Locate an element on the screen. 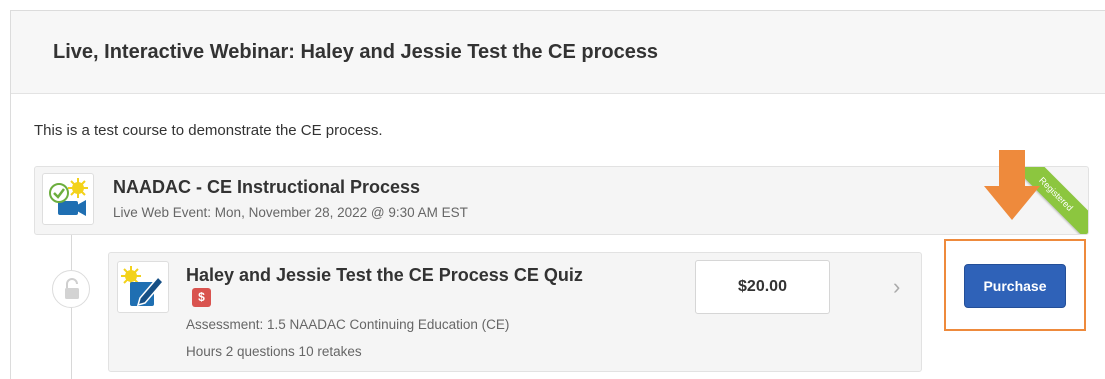 The height and width of the screenshot is (379, 1105). video-camera-completed-icon is located at coordinates (68, 199).